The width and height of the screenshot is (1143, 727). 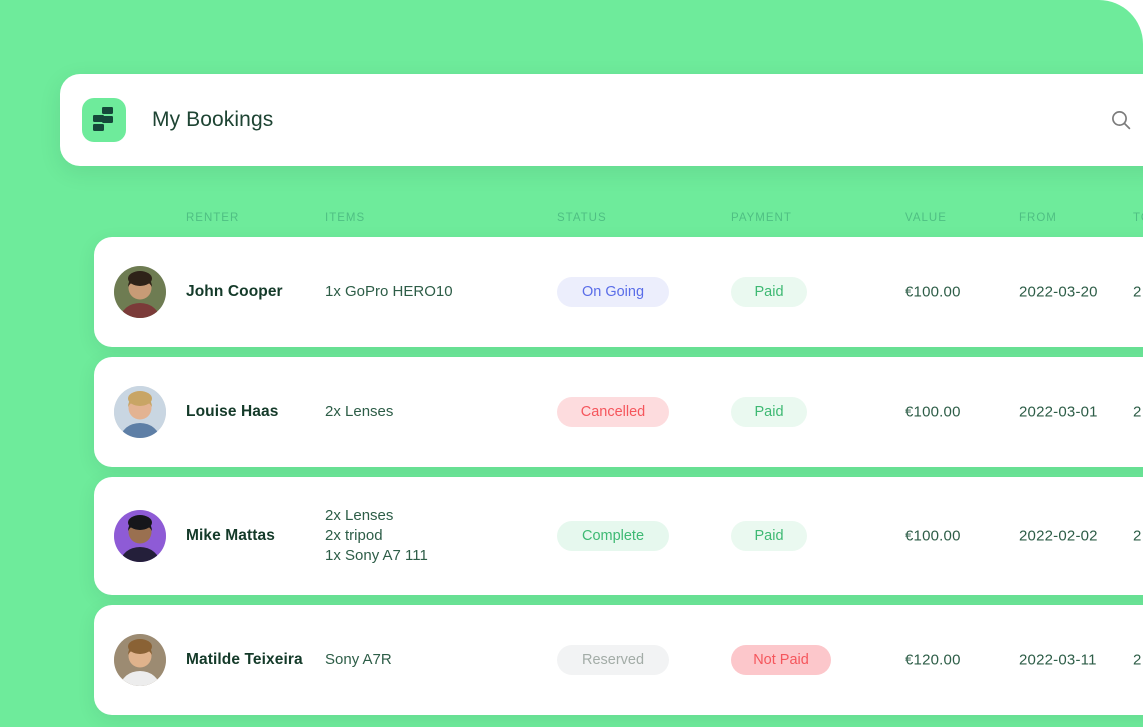 What do you see at coordinates (926, 218) in the screenshot?
I see `column-header-value: VALUE` at bounding box center [926, 218].